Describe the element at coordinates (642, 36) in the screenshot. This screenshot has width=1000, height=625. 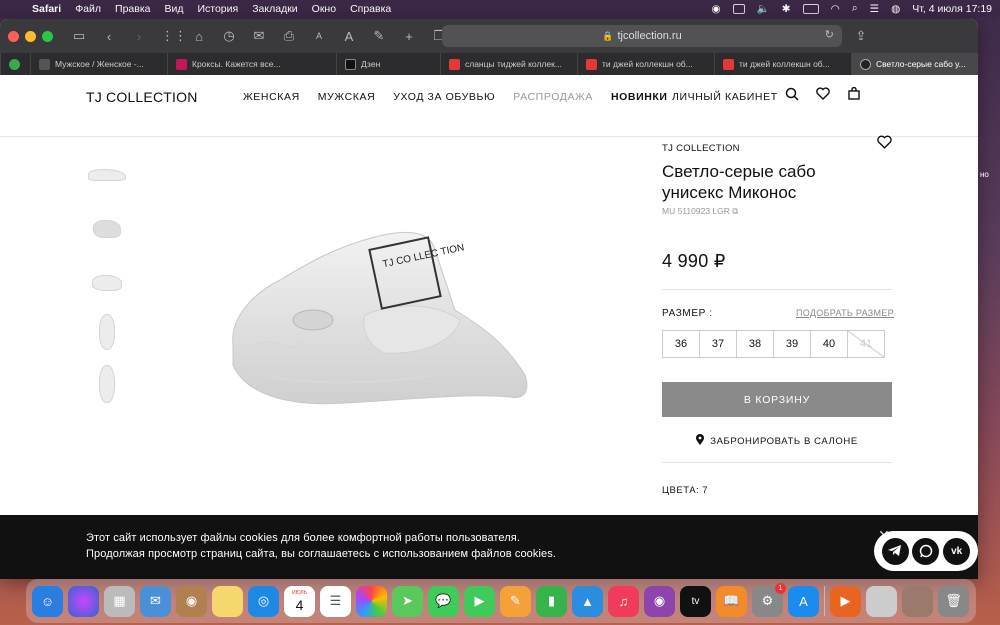
I see `address-bar: 🔒 tjcollection.ru ↻` at that location.